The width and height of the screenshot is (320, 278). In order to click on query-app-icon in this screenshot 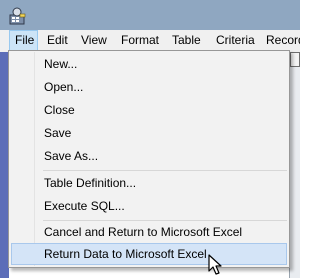, I will do `click(17, 16)`.